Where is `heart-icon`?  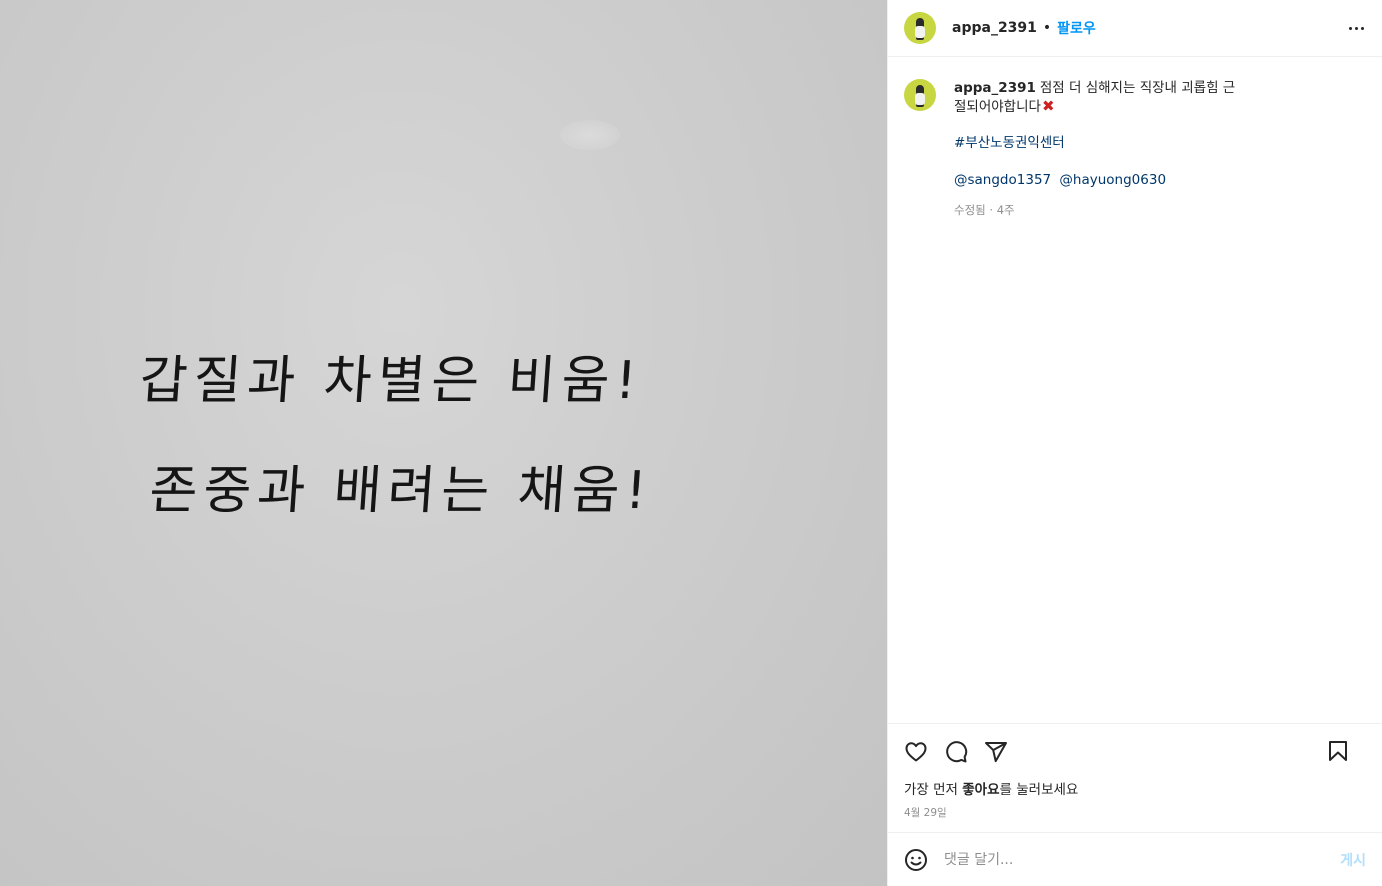 heart-icon is located at coordinates (916, 752).